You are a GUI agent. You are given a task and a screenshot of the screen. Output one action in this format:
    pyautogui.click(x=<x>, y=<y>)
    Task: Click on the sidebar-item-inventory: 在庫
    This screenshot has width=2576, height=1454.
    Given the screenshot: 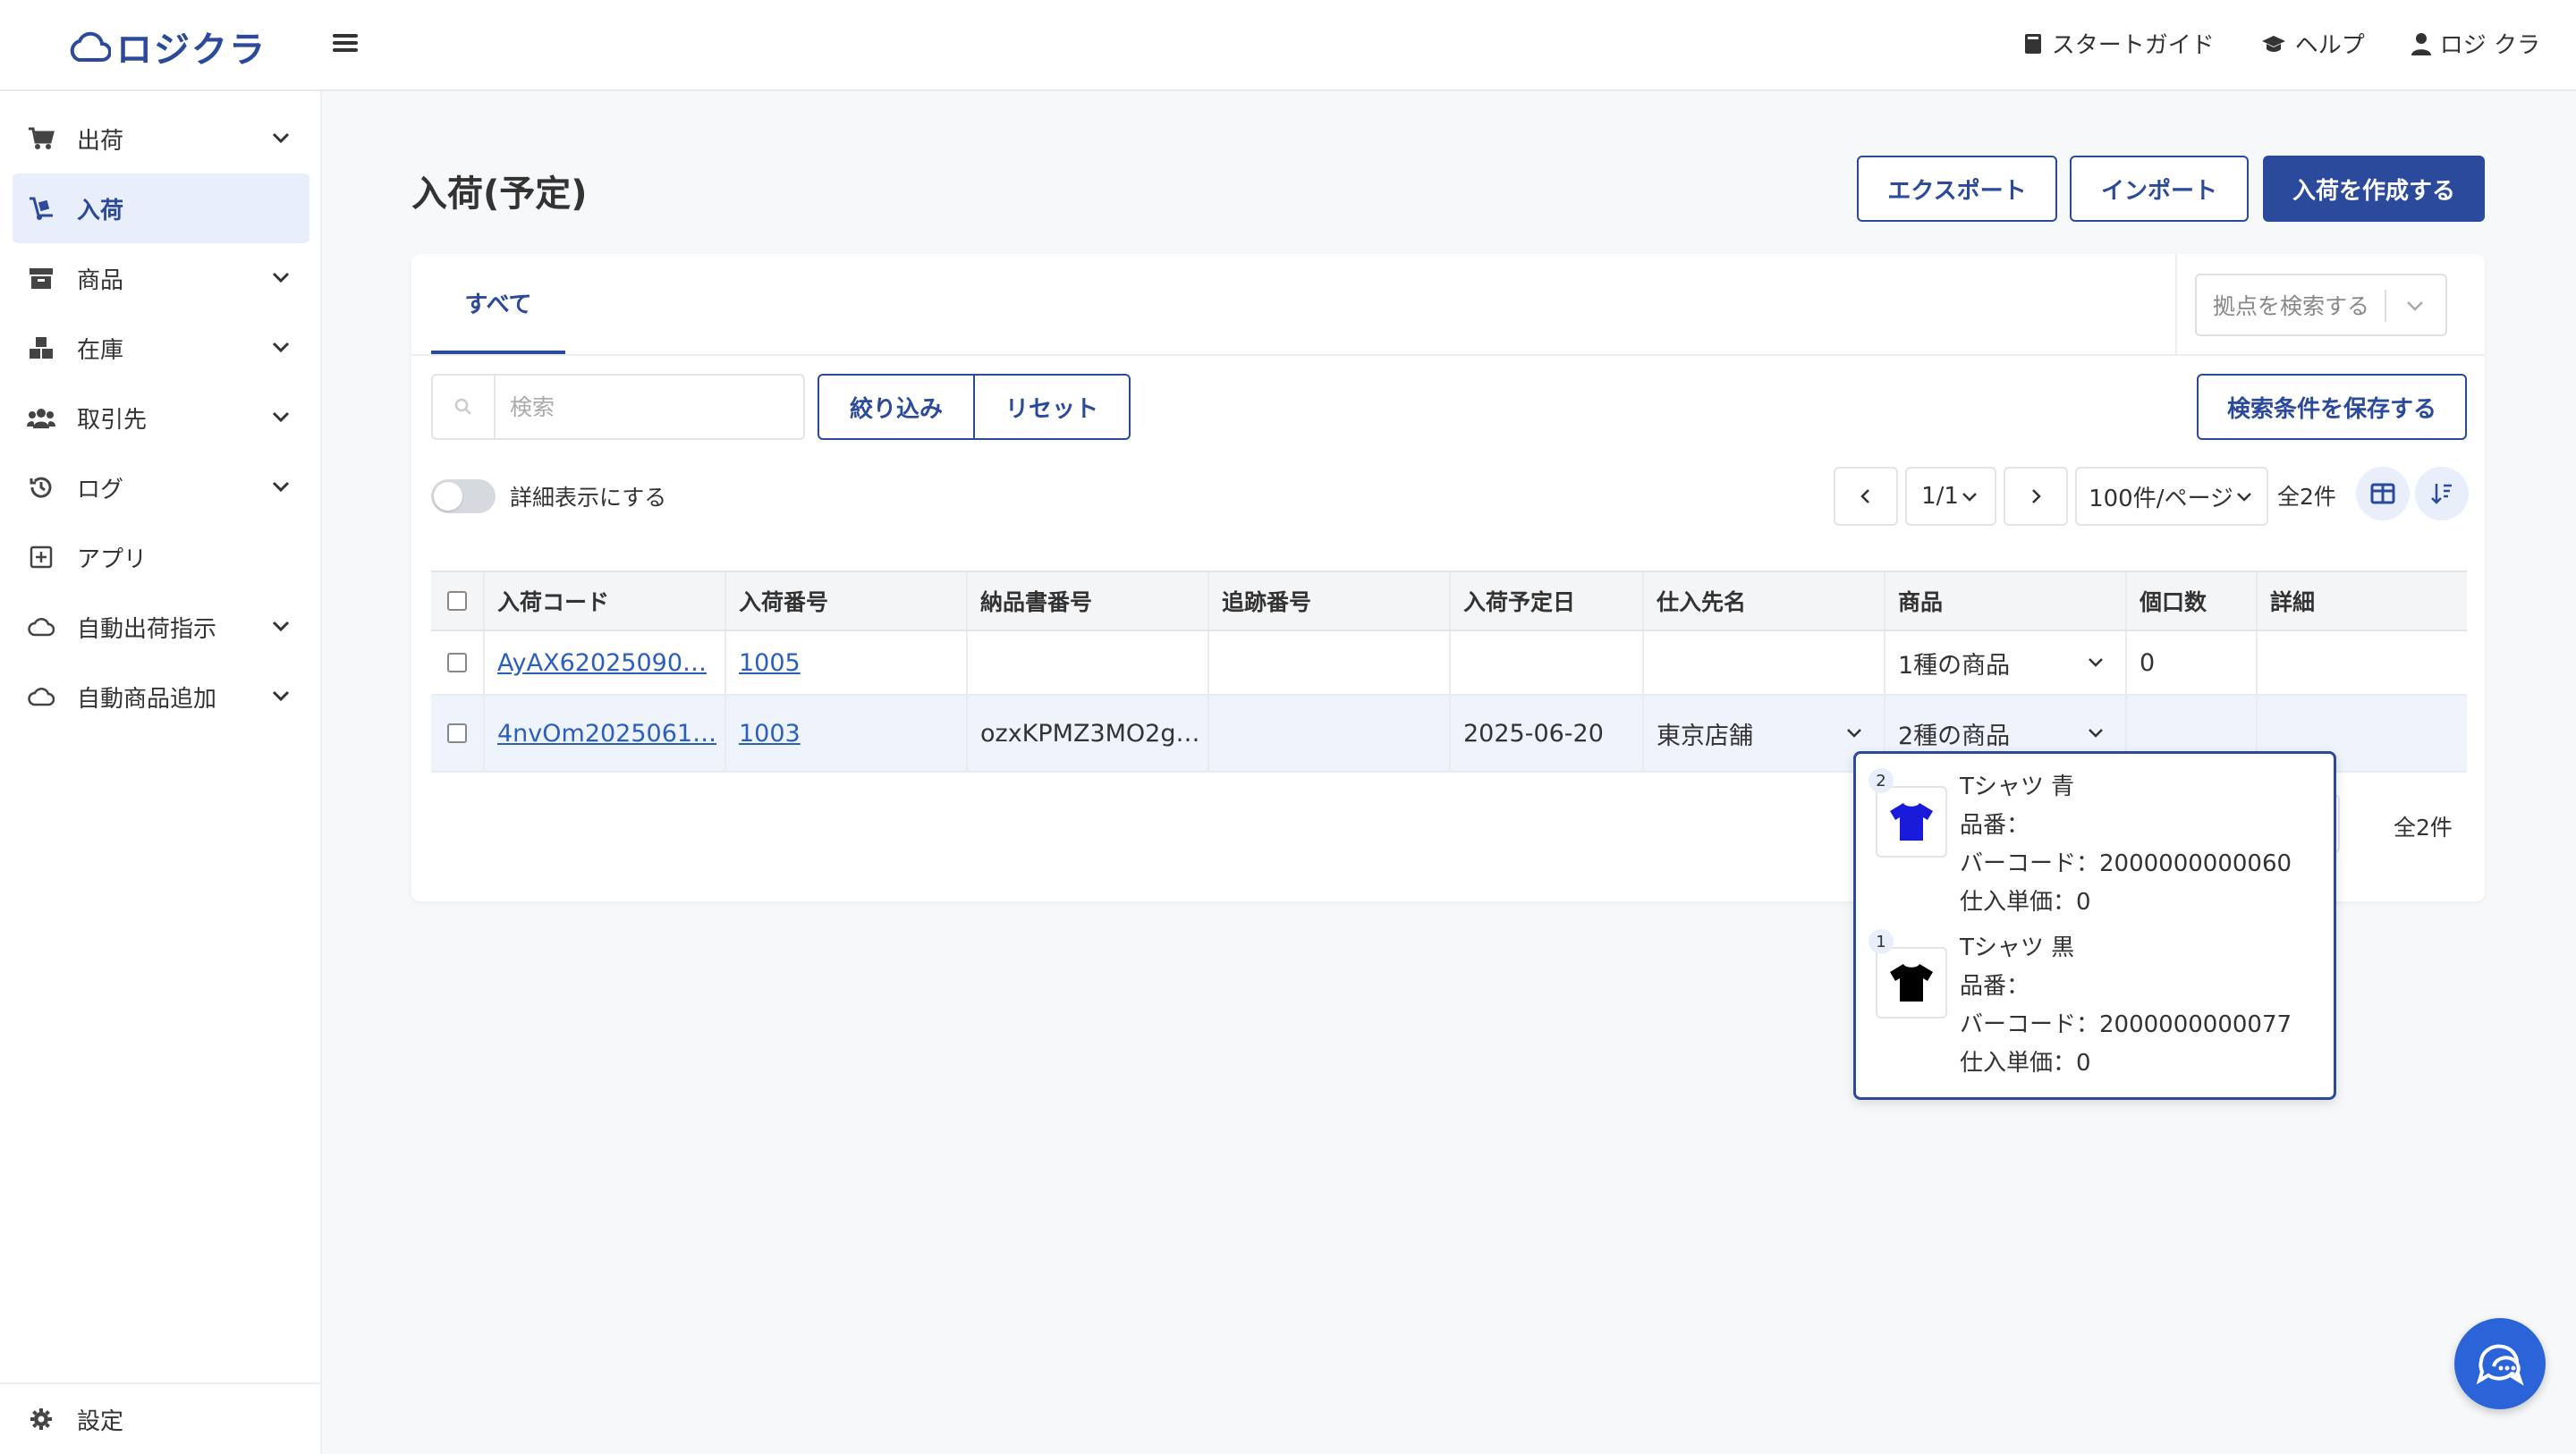 What is the action you would take?
    pyautogui.click(x=161, y=348)
    